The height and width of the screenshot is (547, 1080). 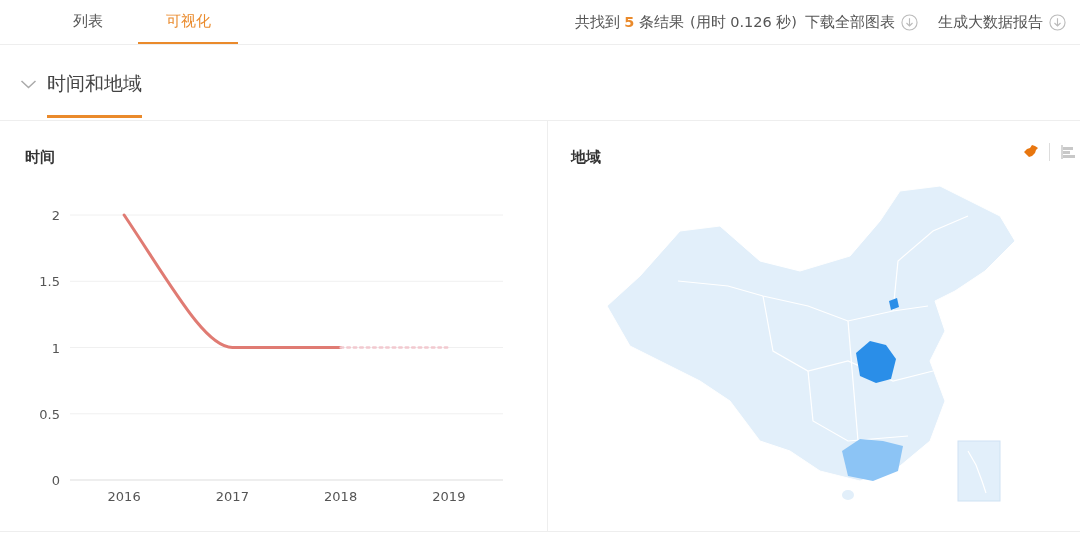 What do you see at coordinates (55, 215) in the screenshot?
I see `axis-label: 2` at bounding box center [55, 215].